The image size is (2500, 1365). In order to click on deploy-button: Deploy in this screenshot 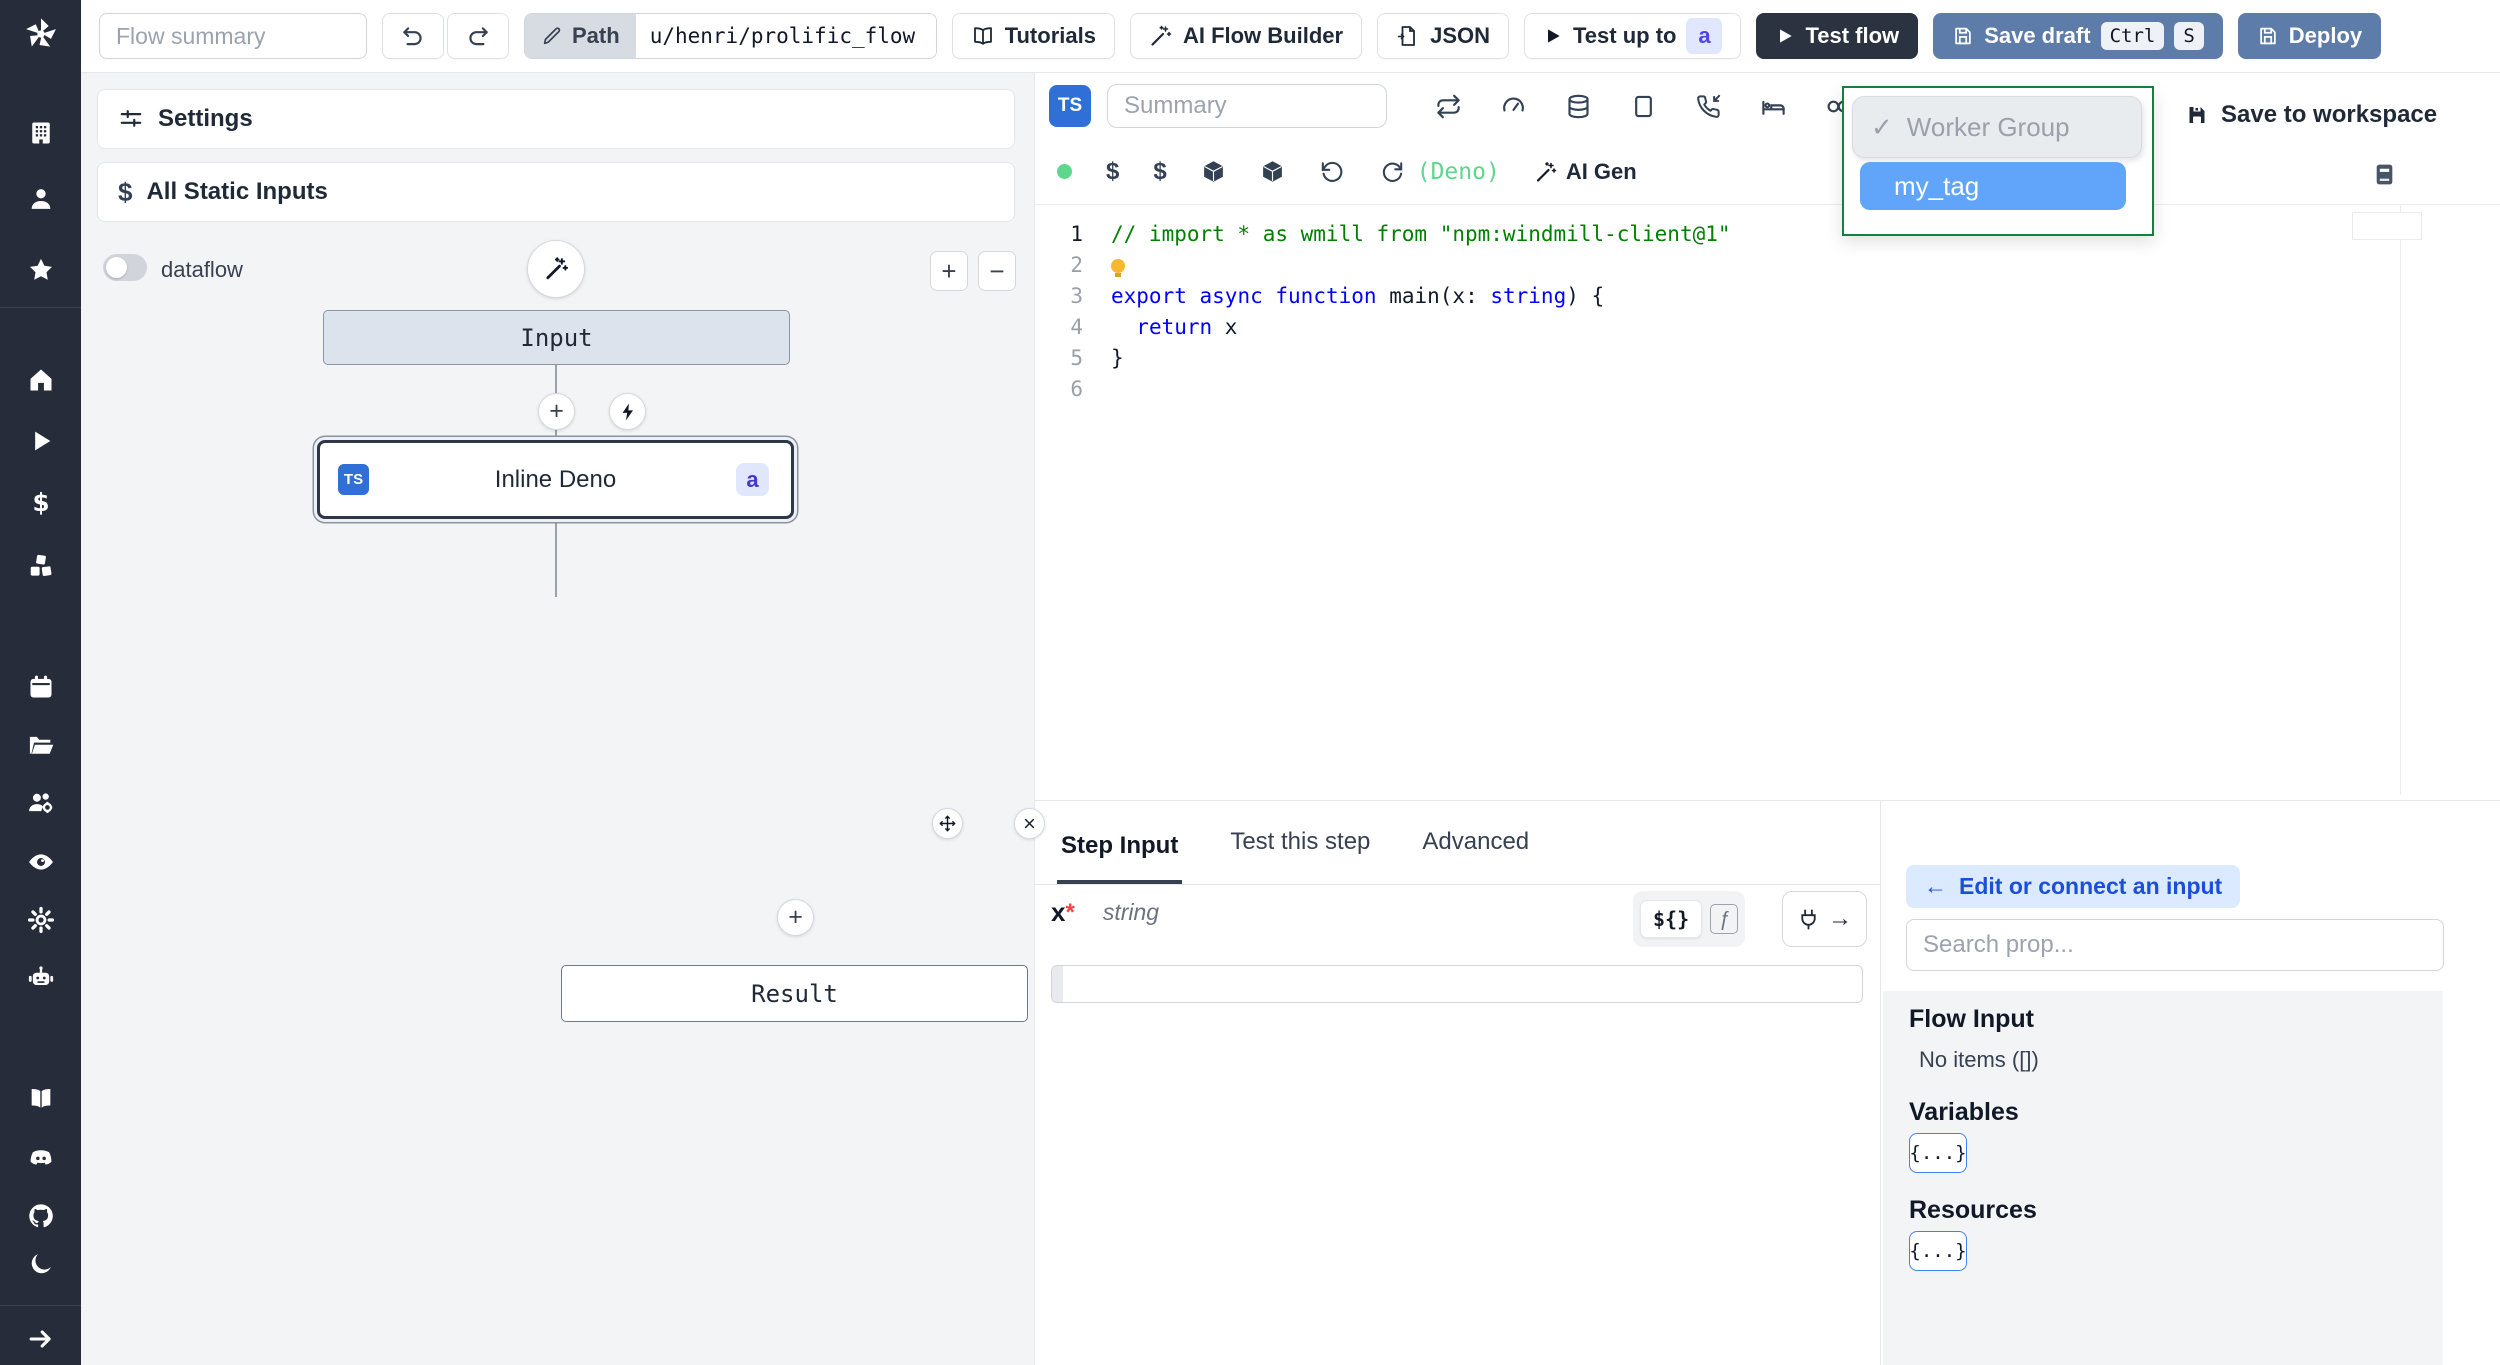, I will do `click(2309, 36)`.